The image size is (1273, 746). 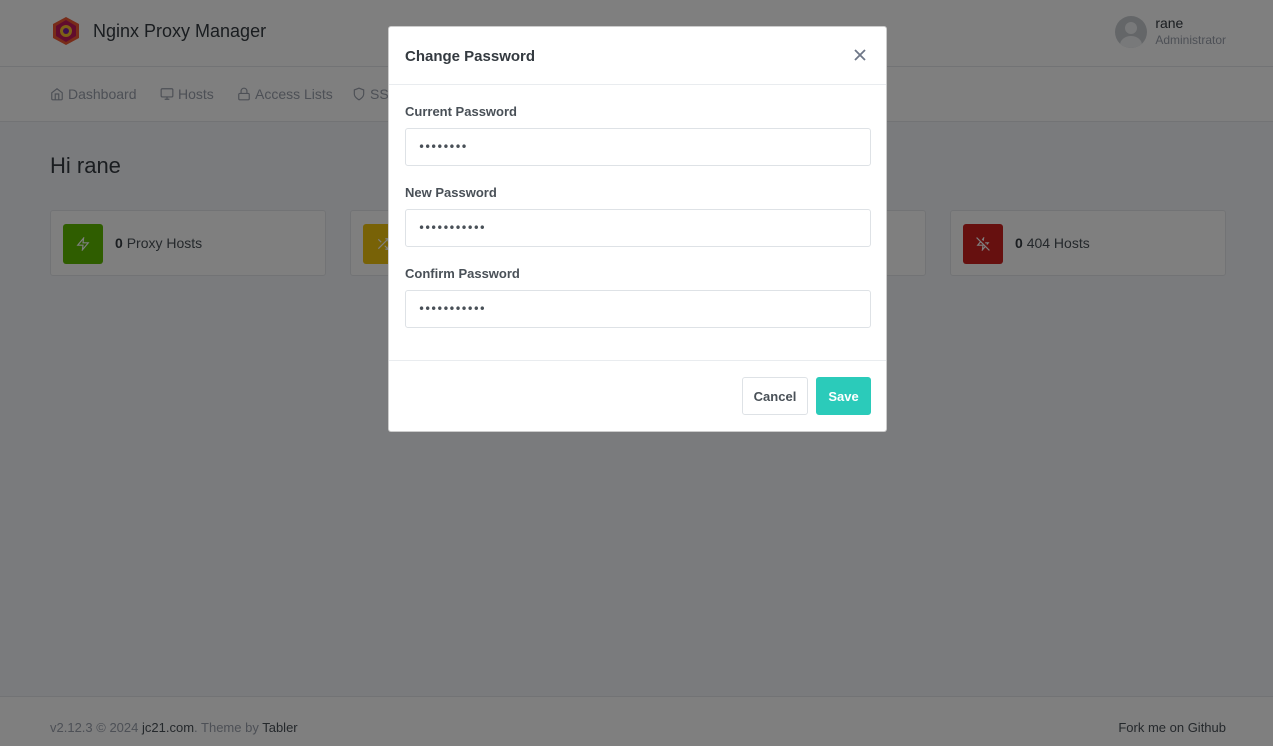 What do you see at coordinates (638, 147) in the screenshot?
I see `current-password-field` at bounding box center [638, 147].